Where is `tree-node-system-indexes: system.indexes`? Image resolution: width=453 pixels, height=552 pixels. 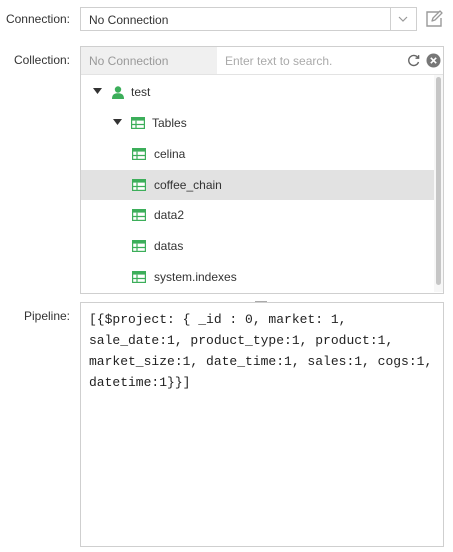 tree-node-system-indexes: system.indexes is located at coordinates (258, 277).